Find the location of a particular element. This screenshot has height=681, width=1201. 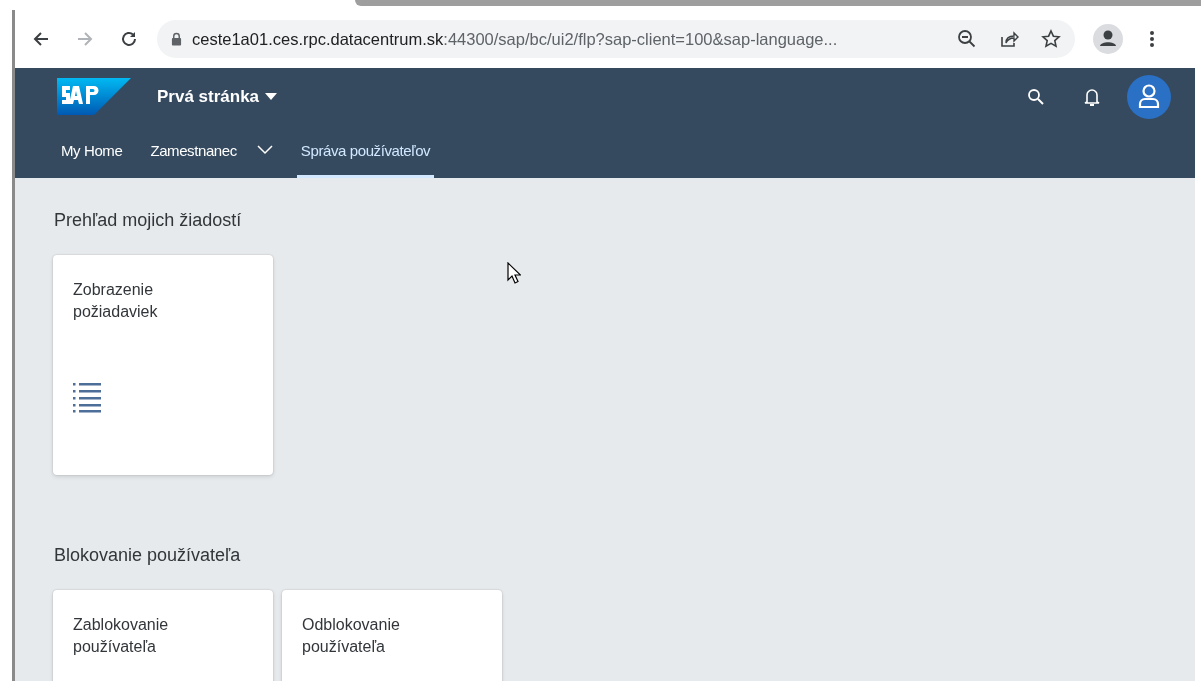

app-tile: Odblokovanie používateľa is located at coordinates (392, 635).